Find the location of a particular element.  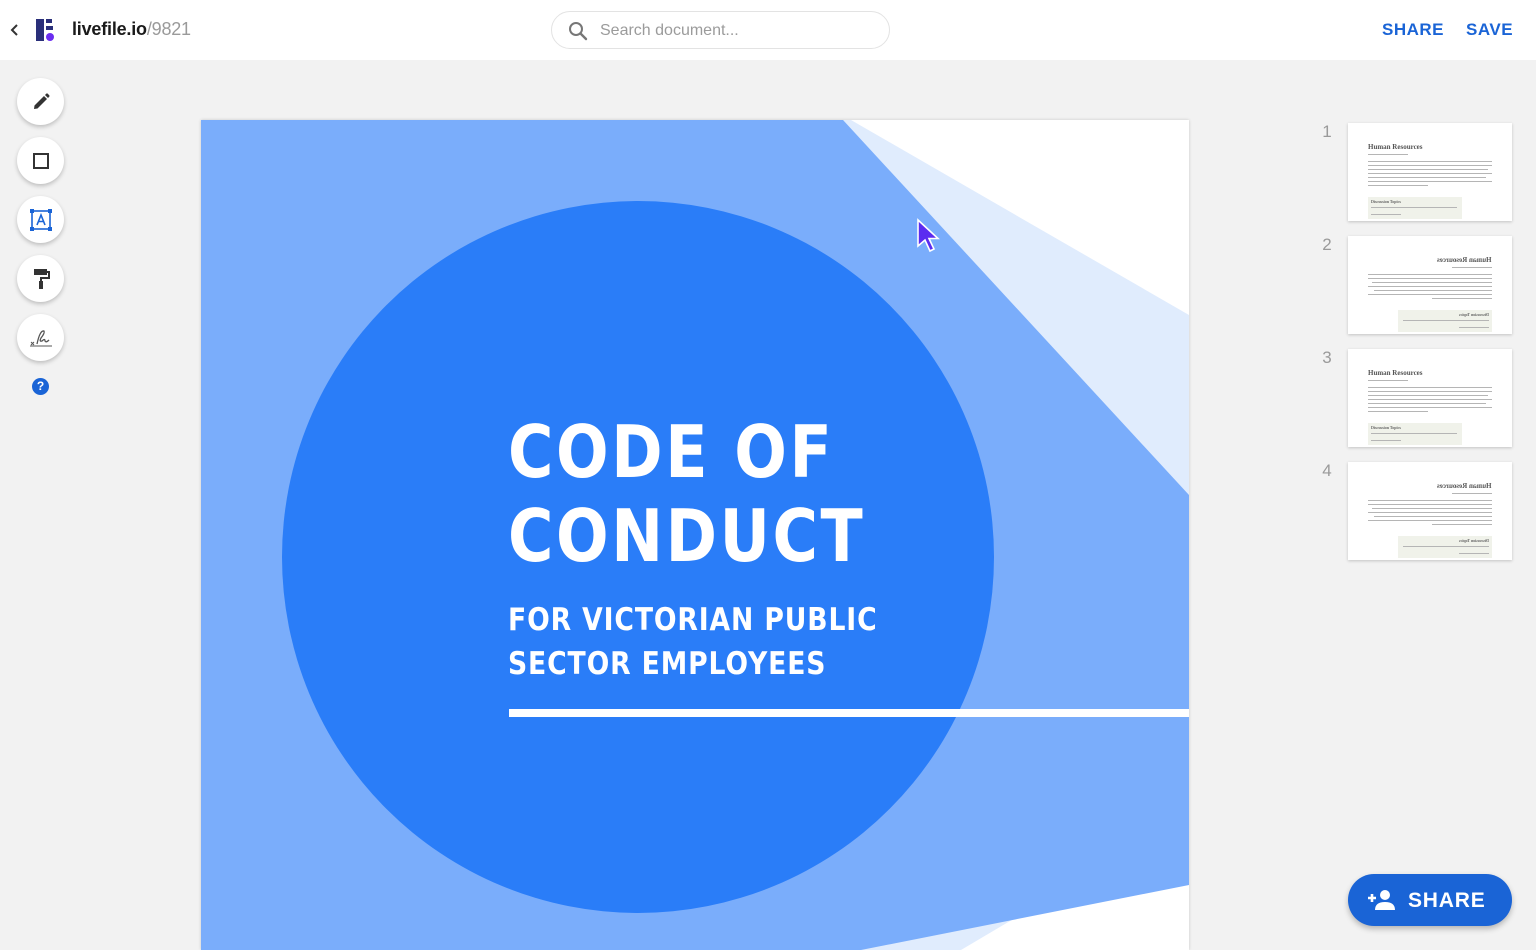

title-line-1: CODE OF is located at coordinates (671, 452).